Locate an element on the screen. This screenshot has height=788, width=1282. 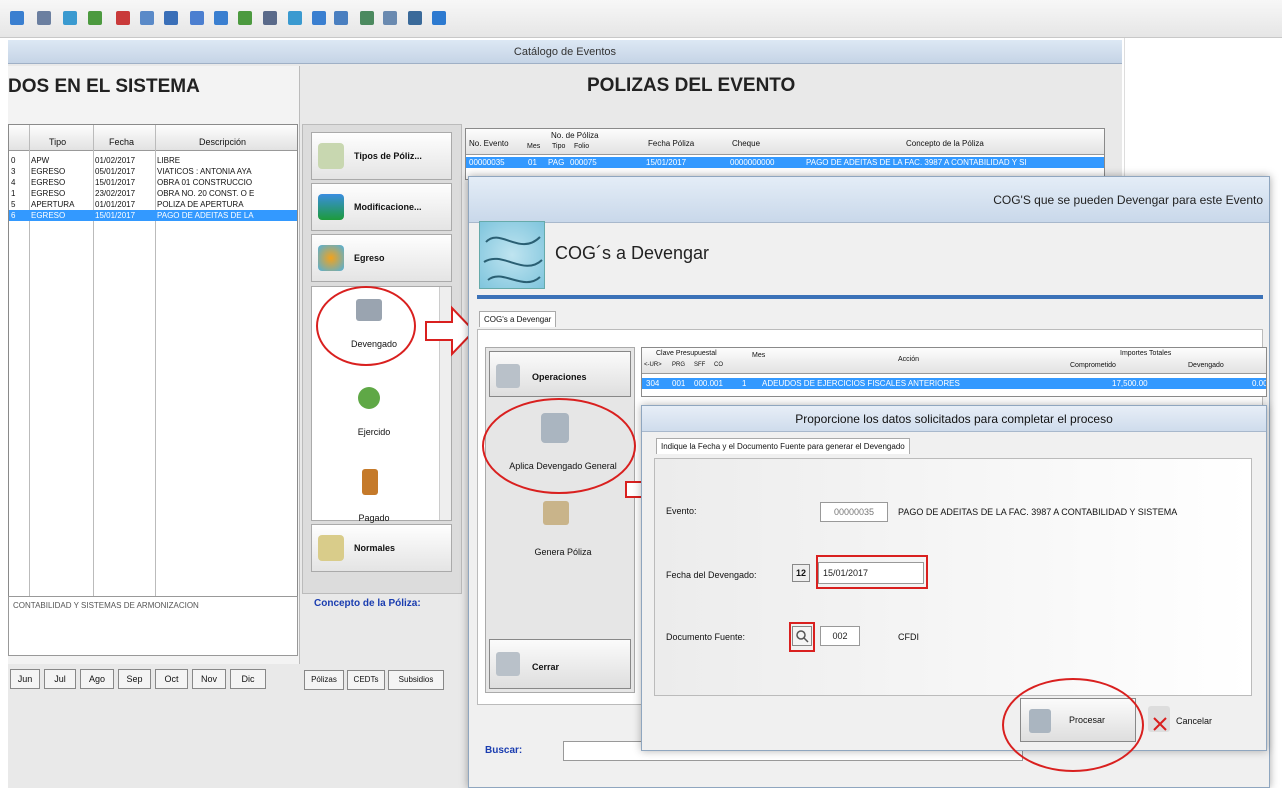
monitor-icon is located at coordinates (341, 18).